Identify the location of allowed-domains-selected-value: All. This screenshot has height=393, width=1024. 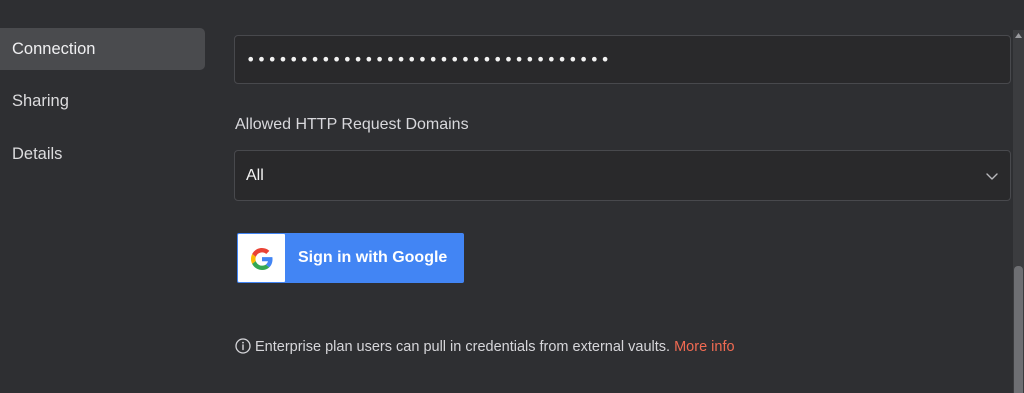
(255, 175).